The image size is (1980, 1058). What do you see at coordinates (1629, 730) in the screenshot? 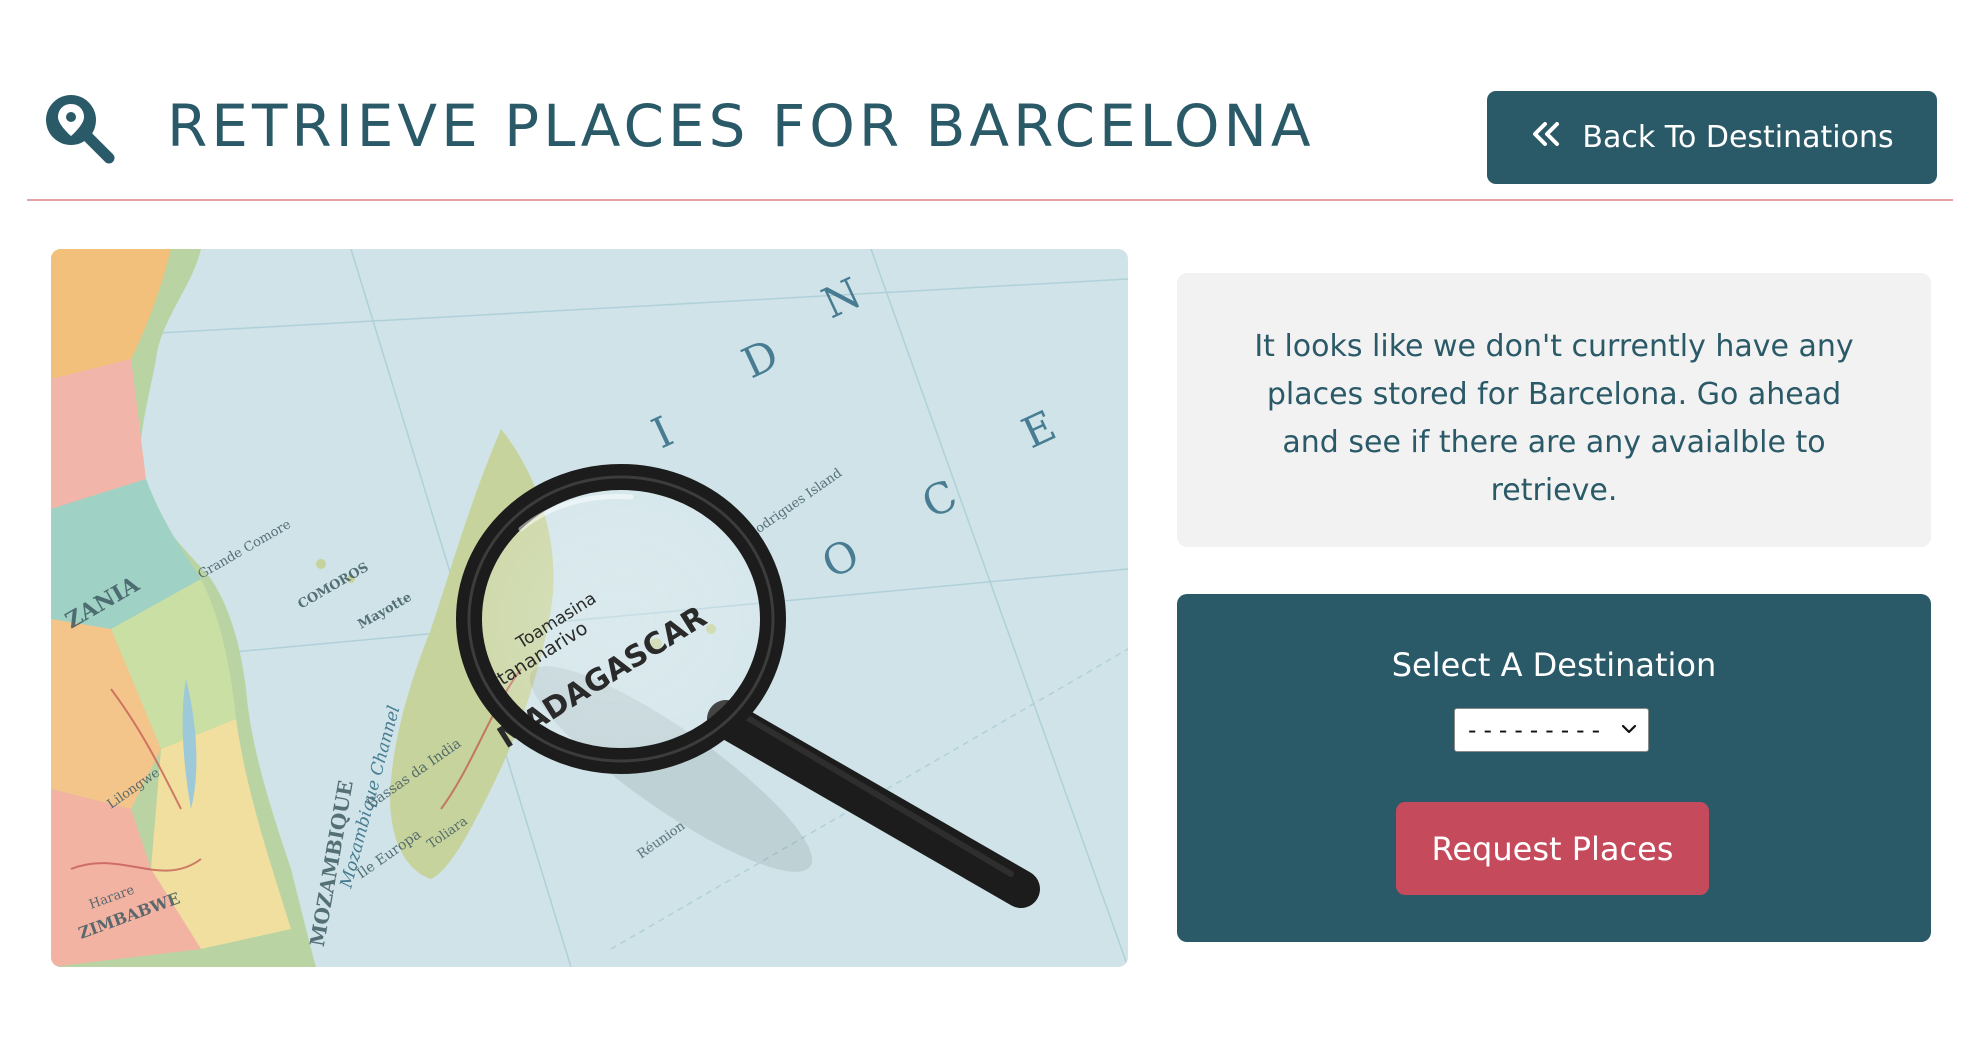
I see `chevron-down-icon` at bounding box center [1629, 730].